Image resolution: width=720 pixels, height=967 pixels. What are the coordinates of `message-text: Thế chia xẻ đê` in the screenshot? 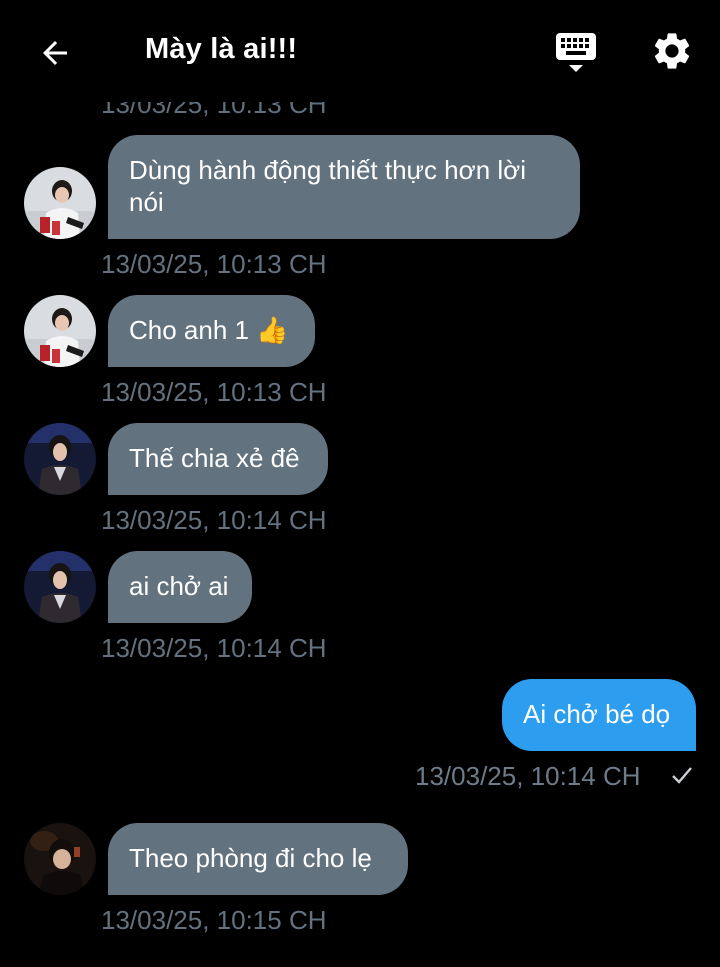 It's located at (214, 458).